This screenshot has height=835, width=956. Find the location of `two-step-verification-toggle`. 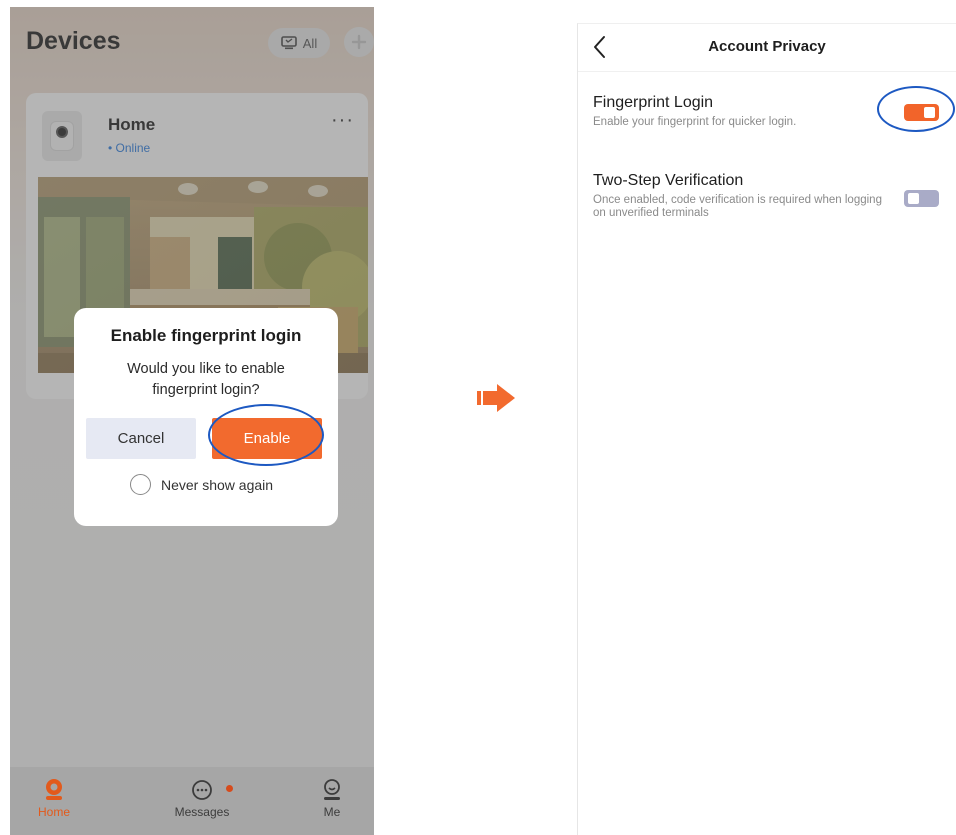

two-step-verification-toggle is located at coordinates (921, 198).